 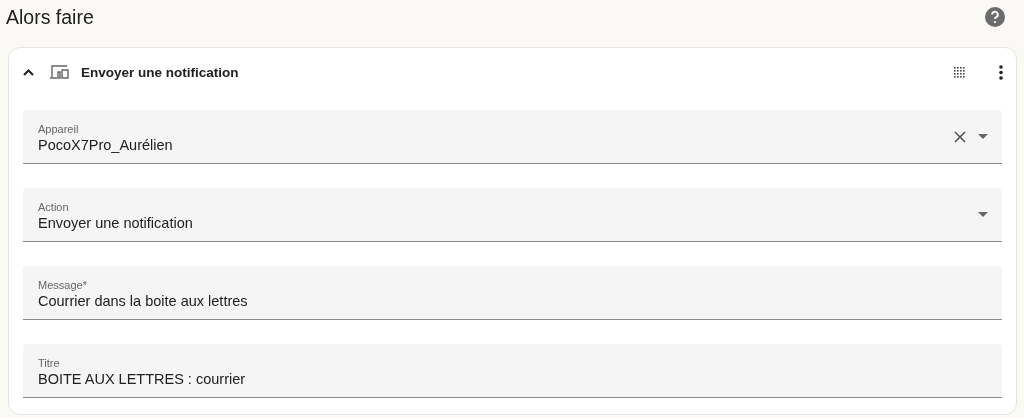 I want to click on field-value: Envoyer une notification, so click(x=115, y=222).